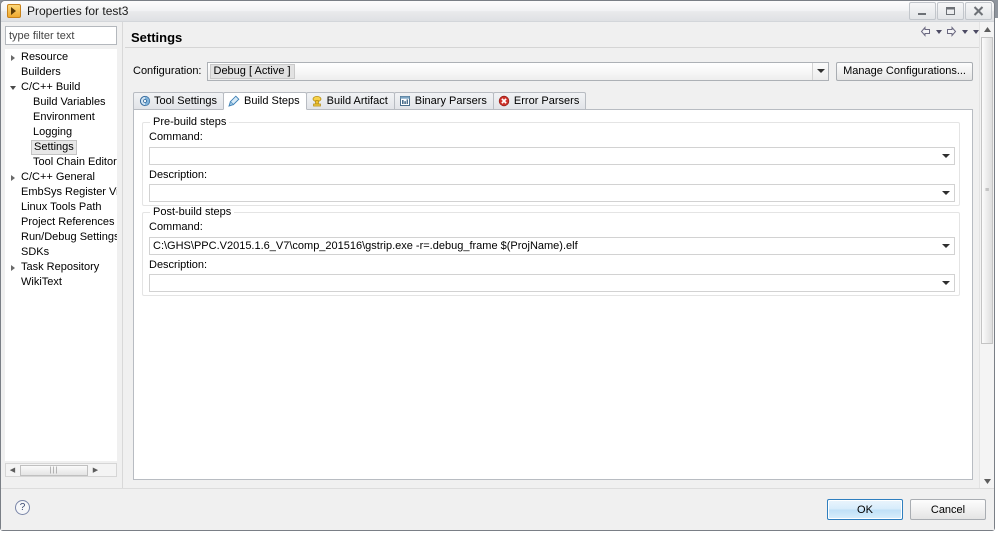 Image resolution: width=998 pixels, height=533 pixels. I want to click on tree-item-label: Tool Chain Editor, so click(75, 162).